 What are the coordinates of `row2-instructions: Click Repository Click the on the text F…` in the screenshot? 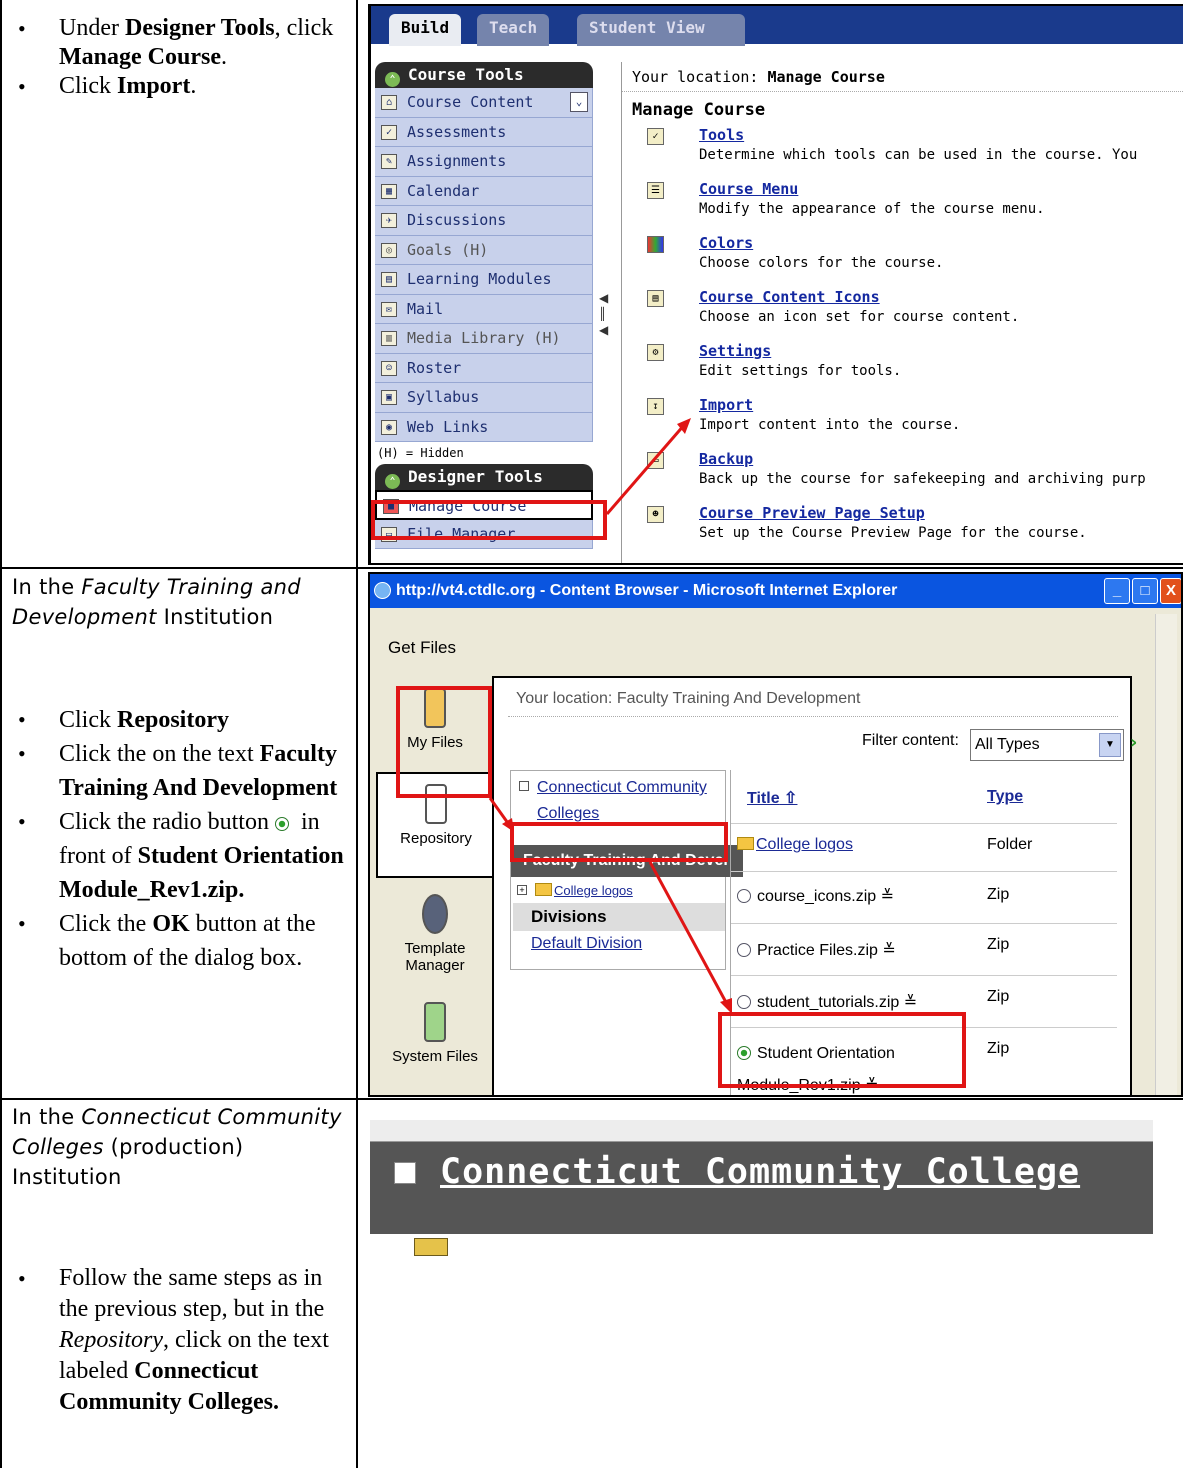 It's located at (180, 839).